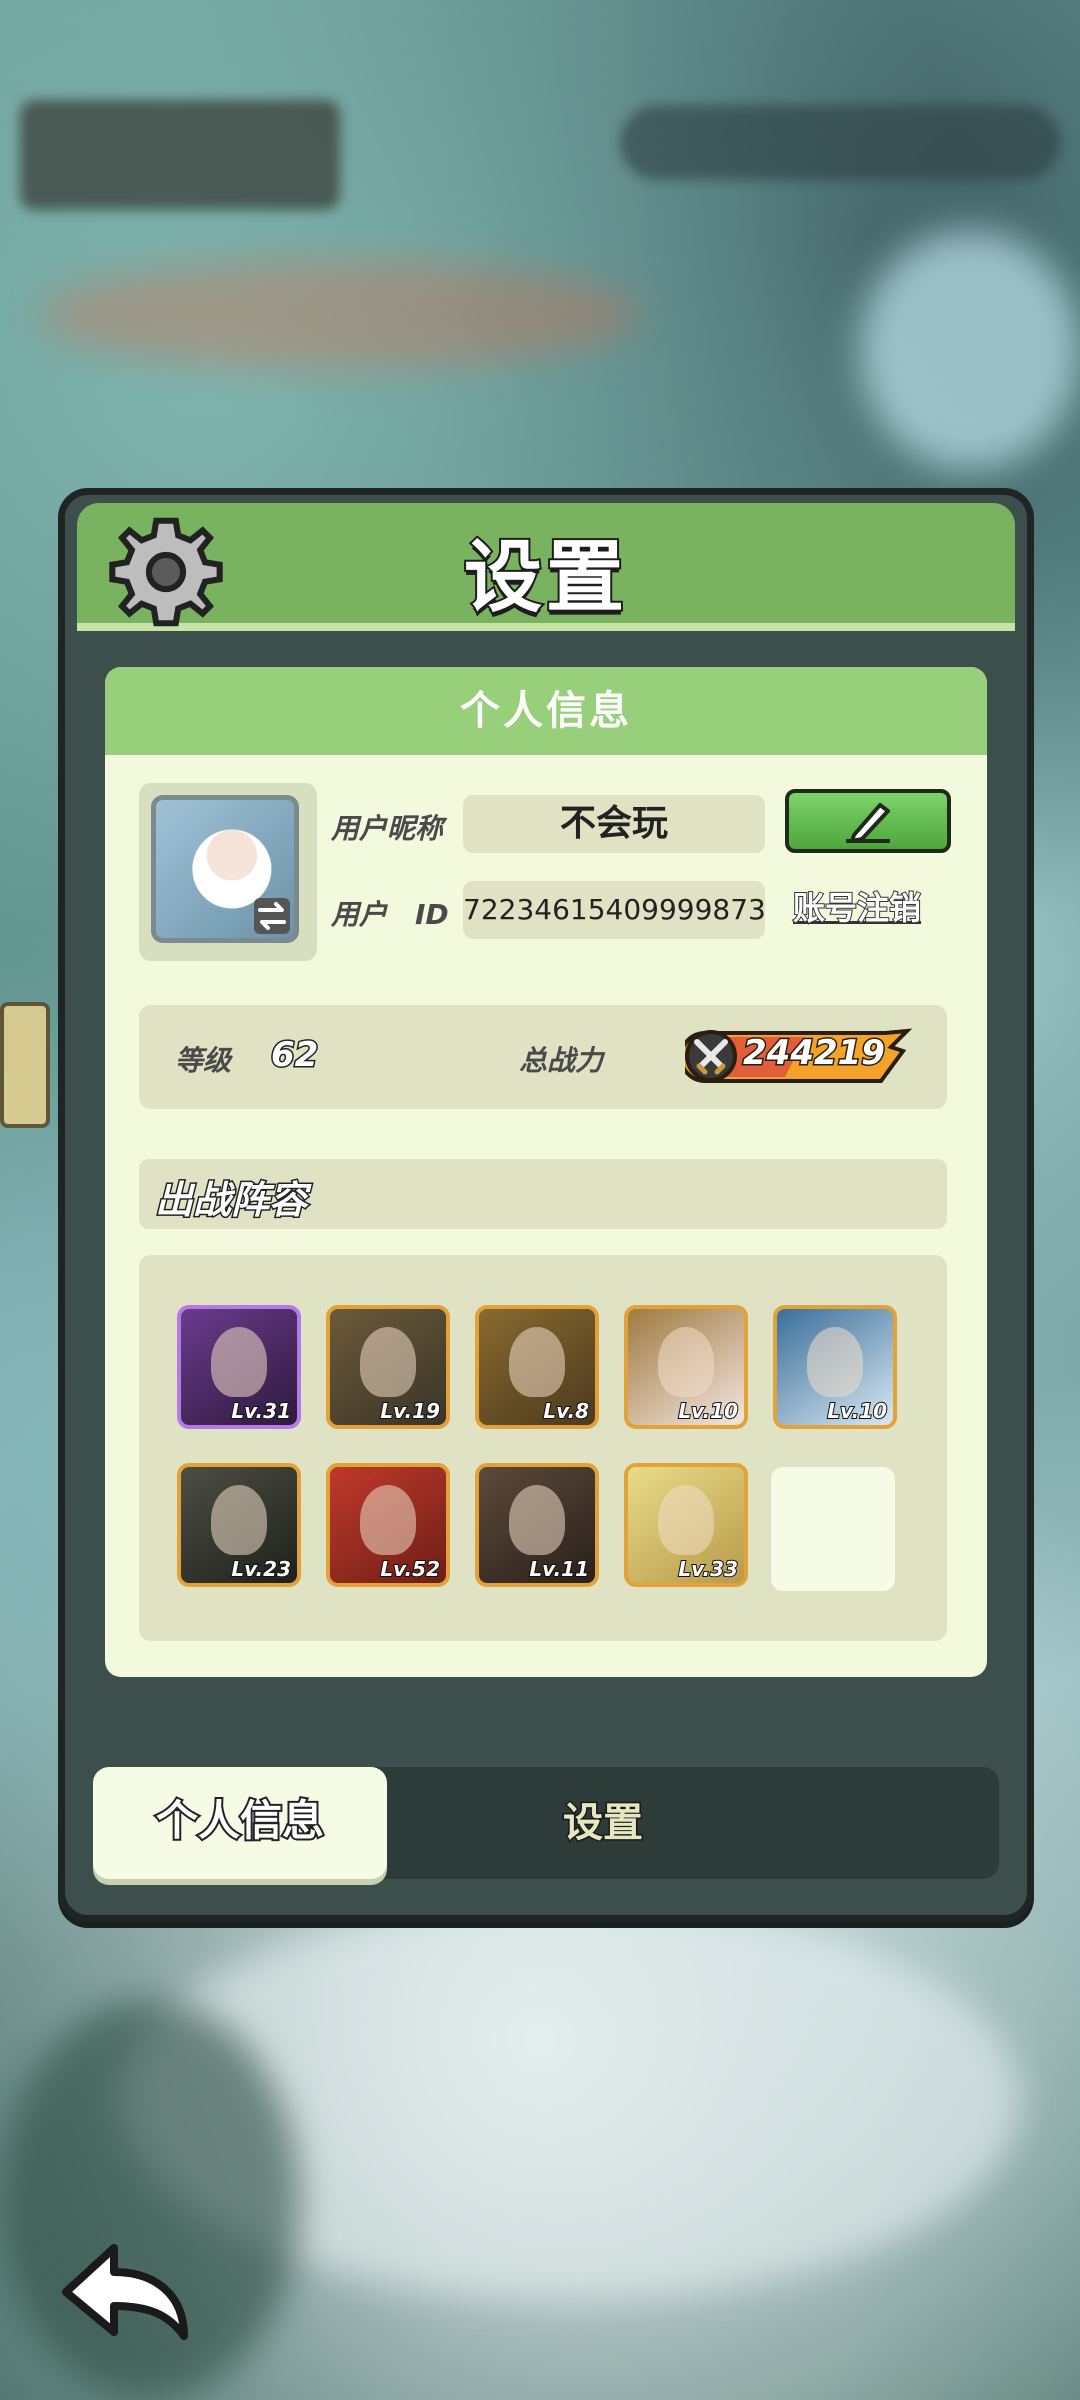  What do you see at coordinates (970, 350) in the screenshot?
I see `blurred-map-tile` at bounding box center [970, 350].